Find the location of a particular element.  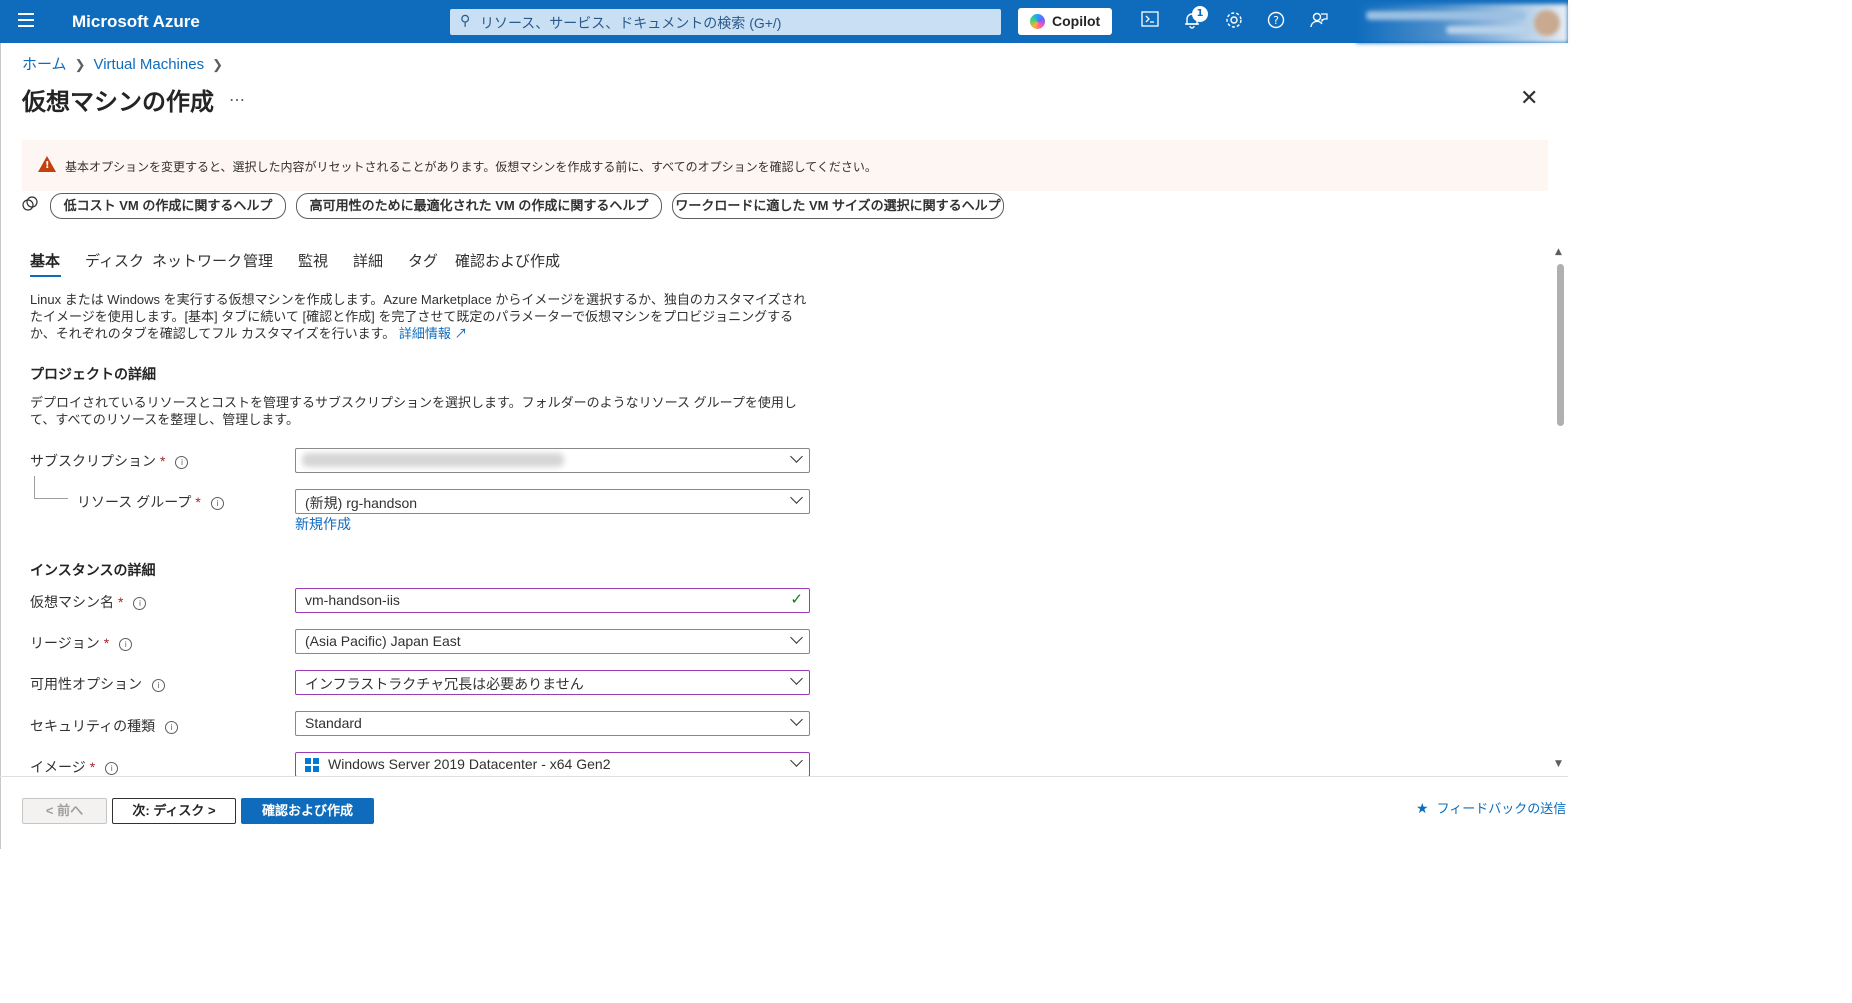

search-icon: ⚲ is located at coordinates (465, 21).